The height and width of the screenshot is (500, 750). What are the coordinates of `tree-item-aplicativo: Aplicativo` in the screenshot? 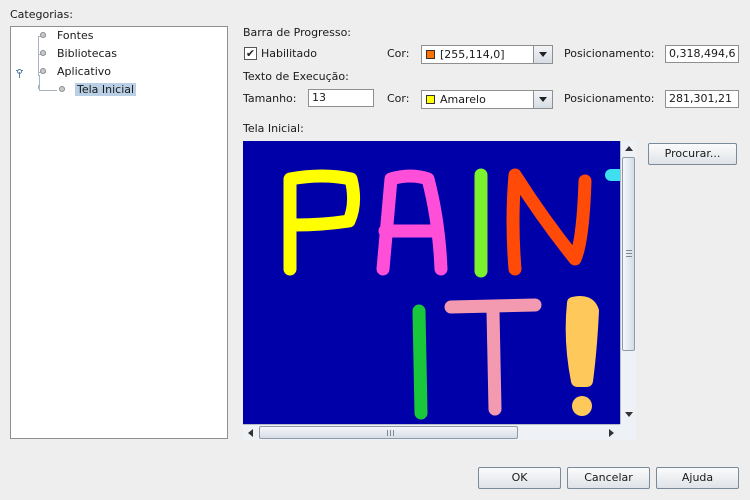 It's located at (84, 71).